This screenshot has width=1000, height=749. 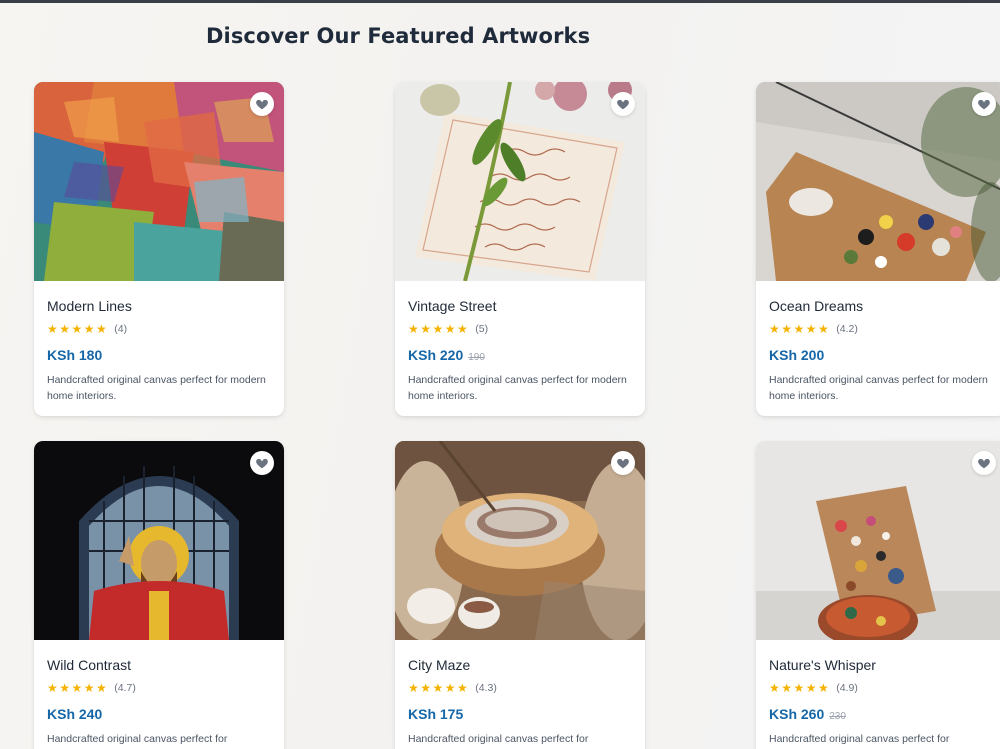 I want to click on rating: ★★★★★ (4.7), so click(x=91, y=688).